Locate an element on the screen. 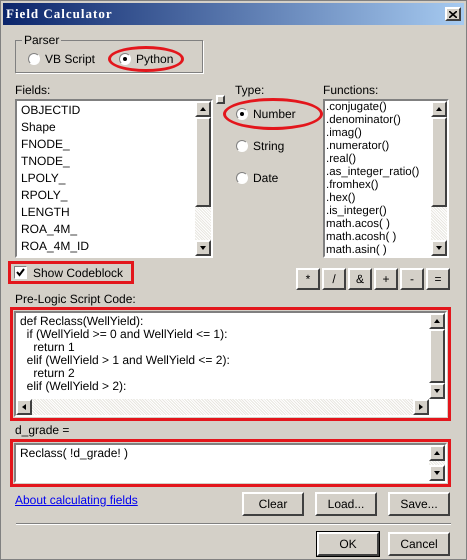 This screenshot has height=560, width=467. resize-grip-icon is located at coordinates (220, 99).